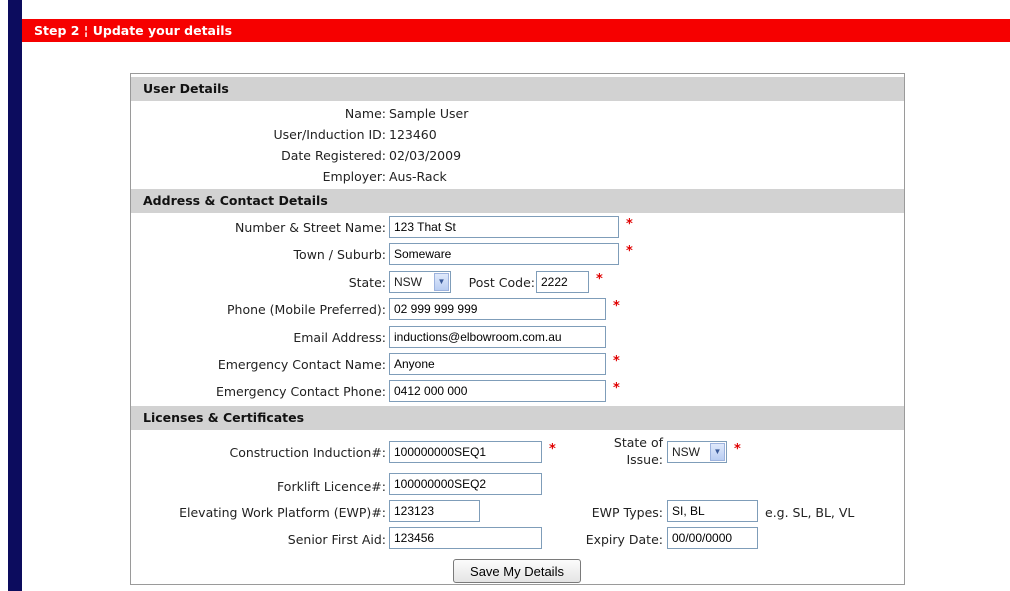 This screenshot has height=591, width=1010. I want to click on name-label: Name:, so click(365, 113).